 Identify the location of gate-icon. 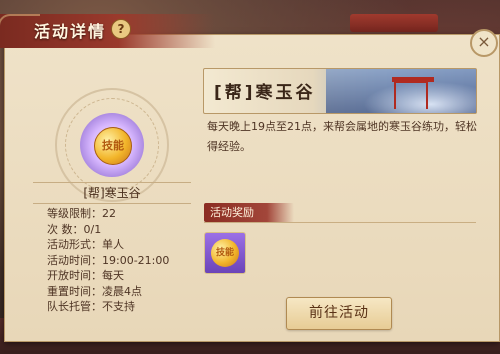
(411, 95).